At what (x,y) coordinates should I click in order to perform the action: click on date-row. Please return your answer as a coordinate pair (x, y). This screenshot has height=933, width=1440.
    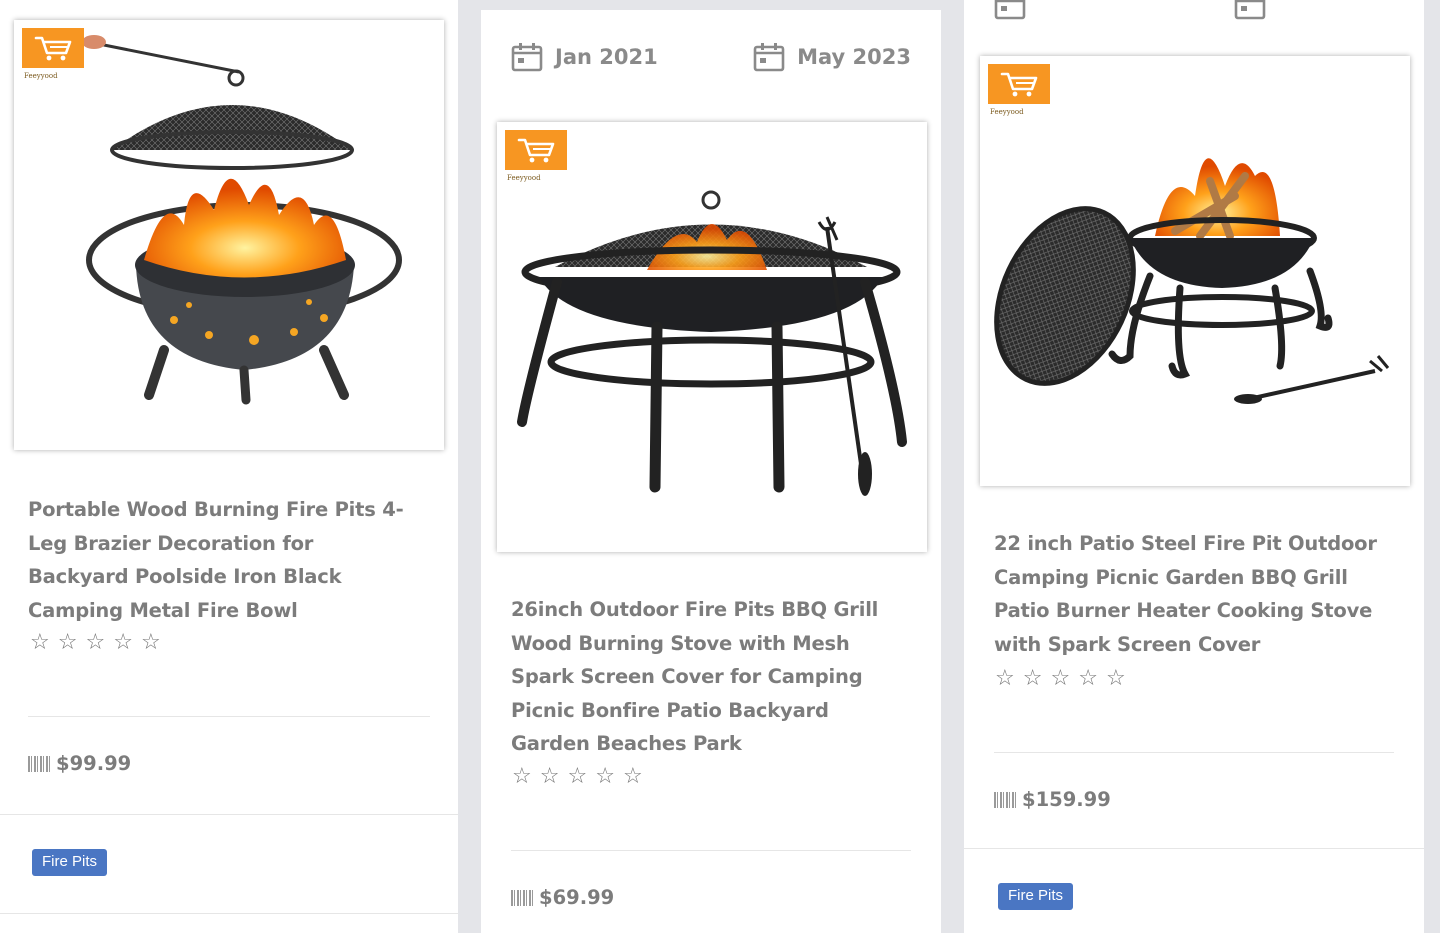
    Looking at the image, I should click on (1194, 10).